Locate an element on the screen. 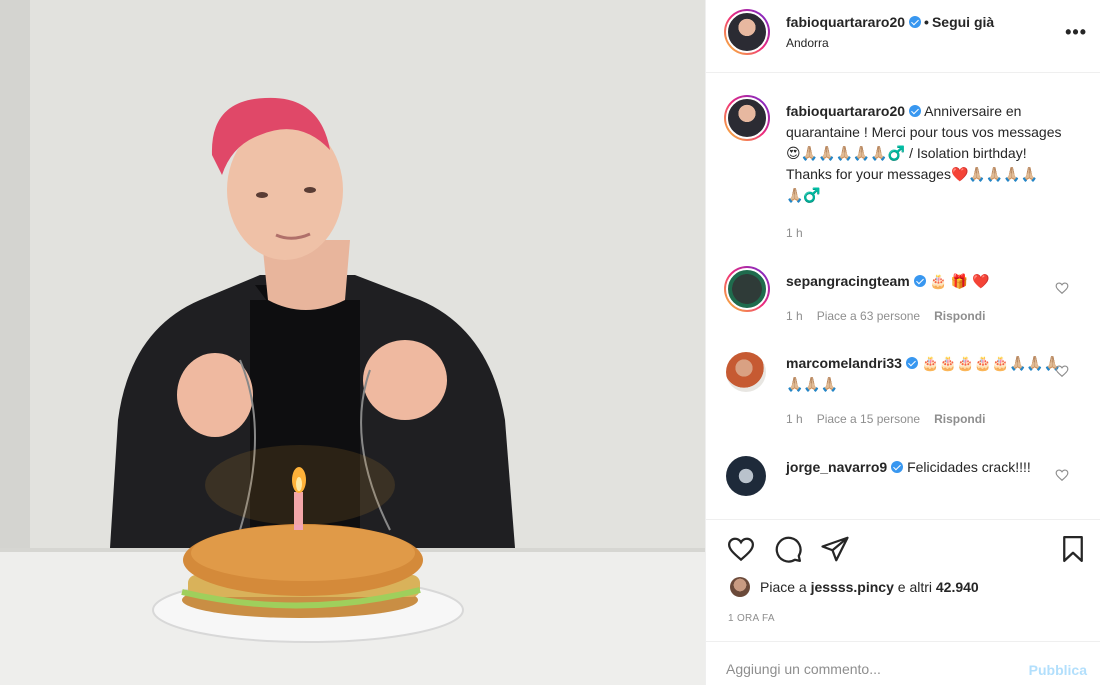 The image size is (1100, 697). comment-username: jorge_navarro9 is located at coordinates (836, 467).